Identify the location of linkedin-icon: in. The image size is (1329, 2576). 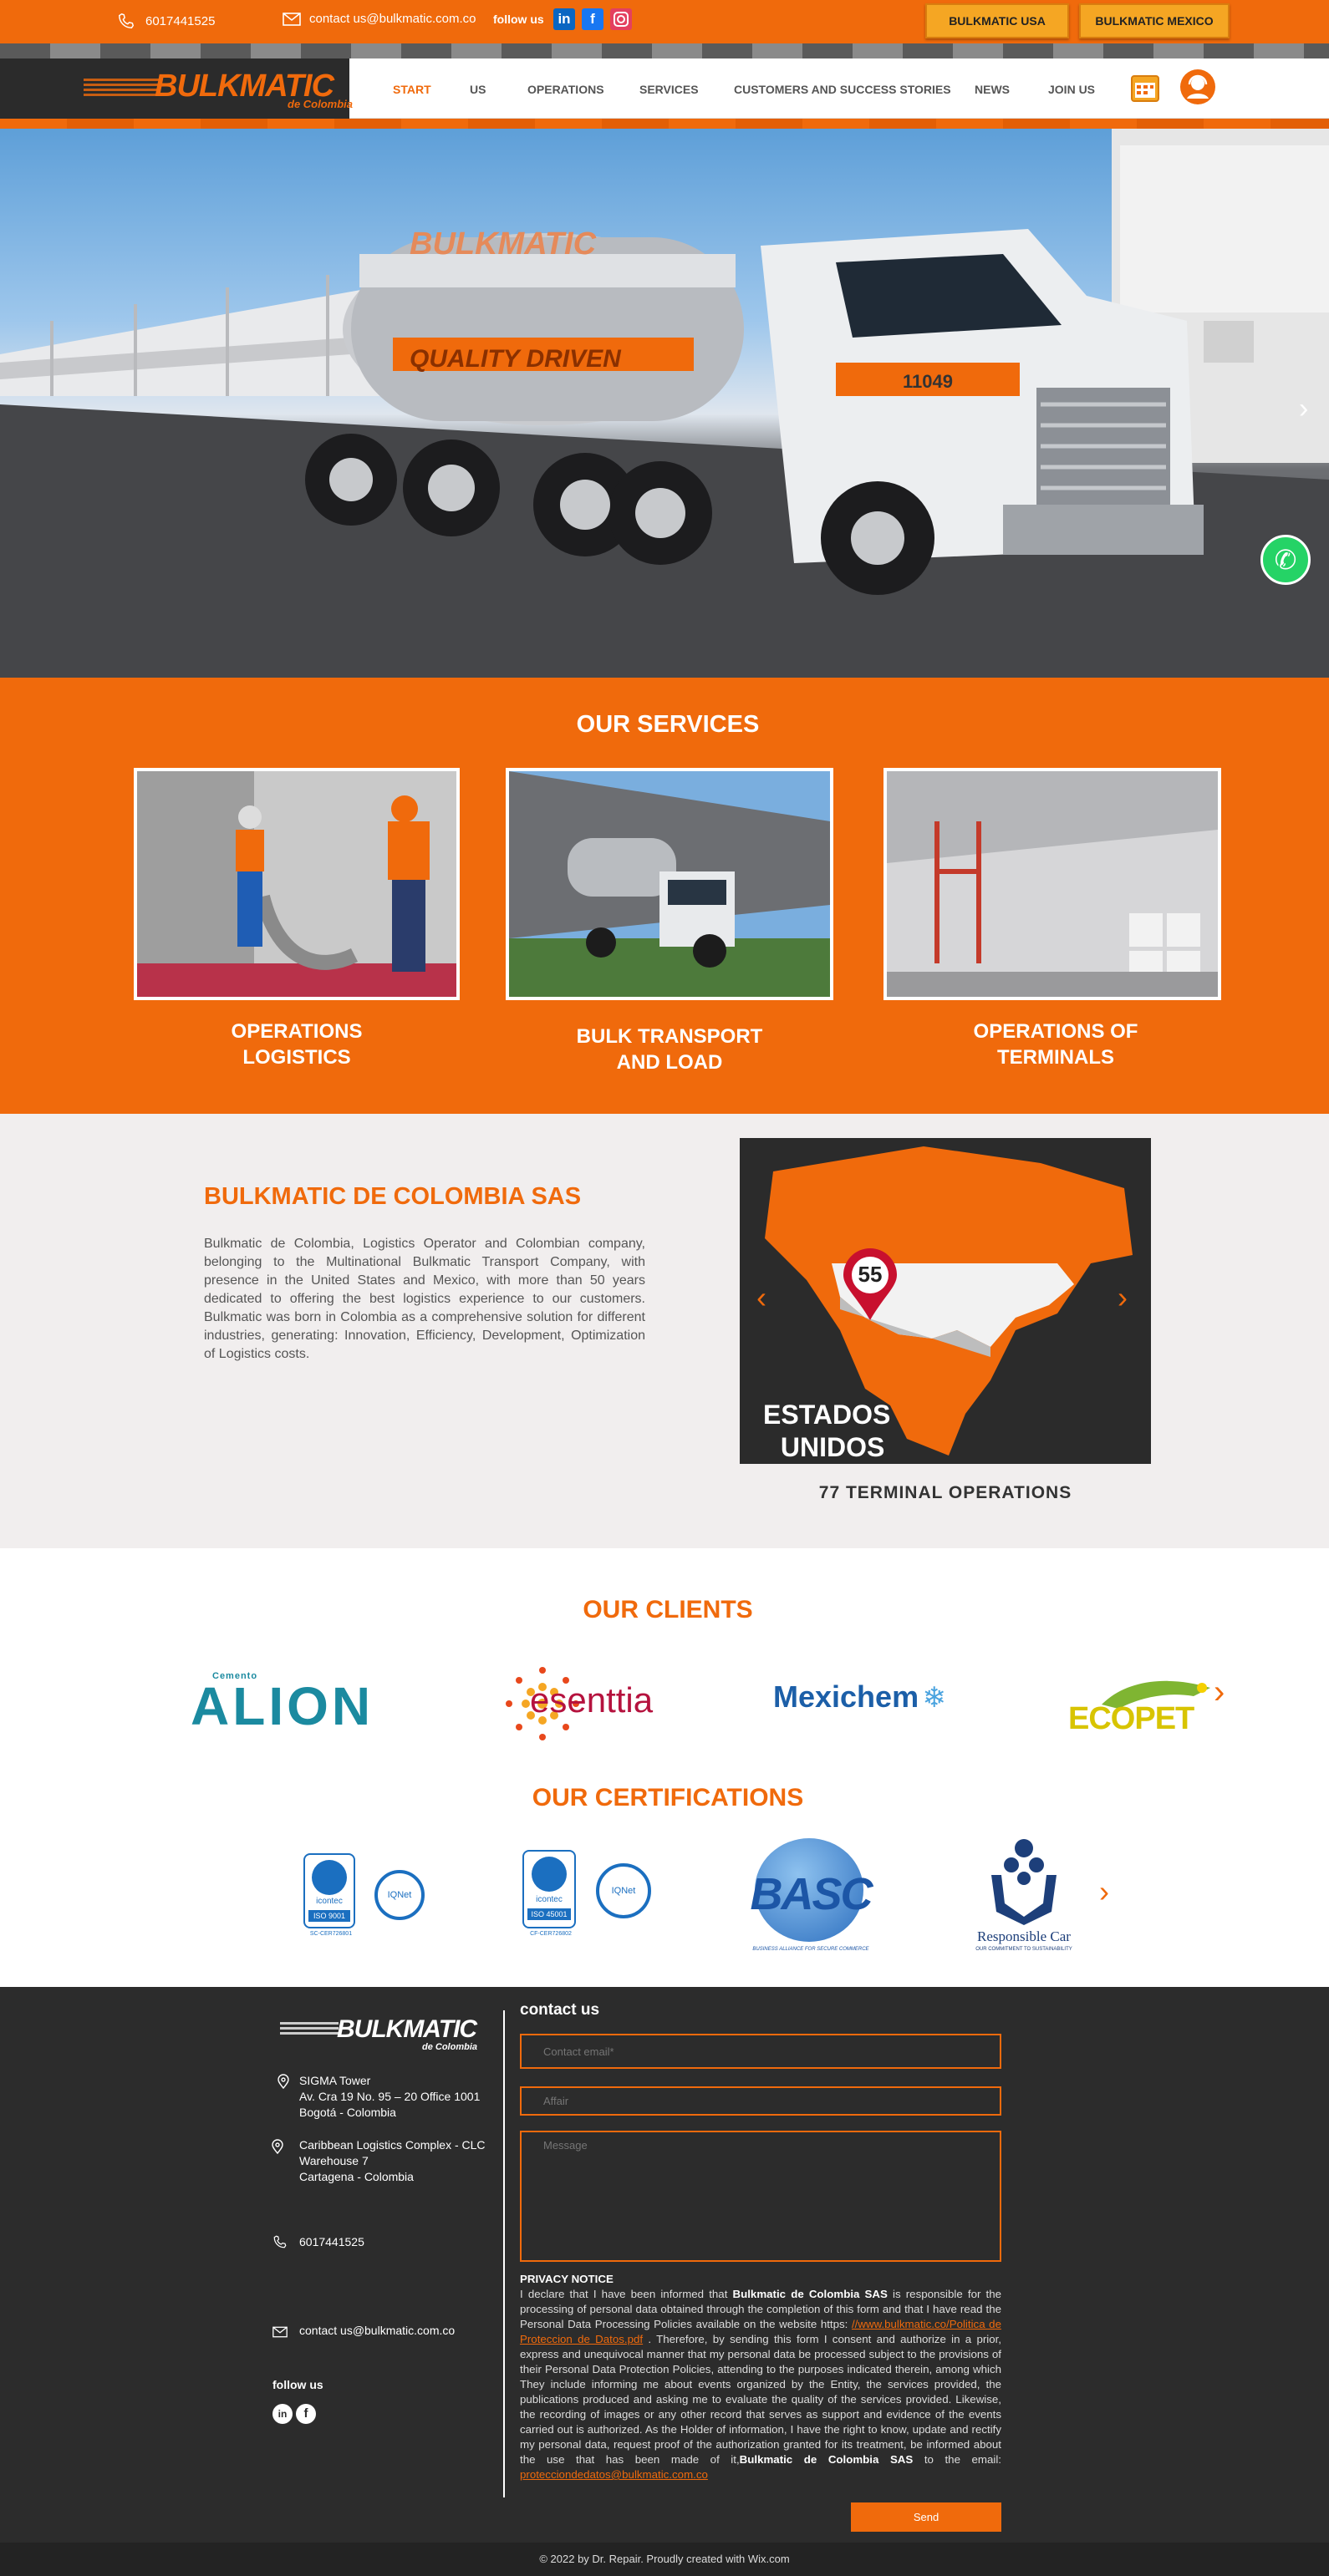
(564, 19).